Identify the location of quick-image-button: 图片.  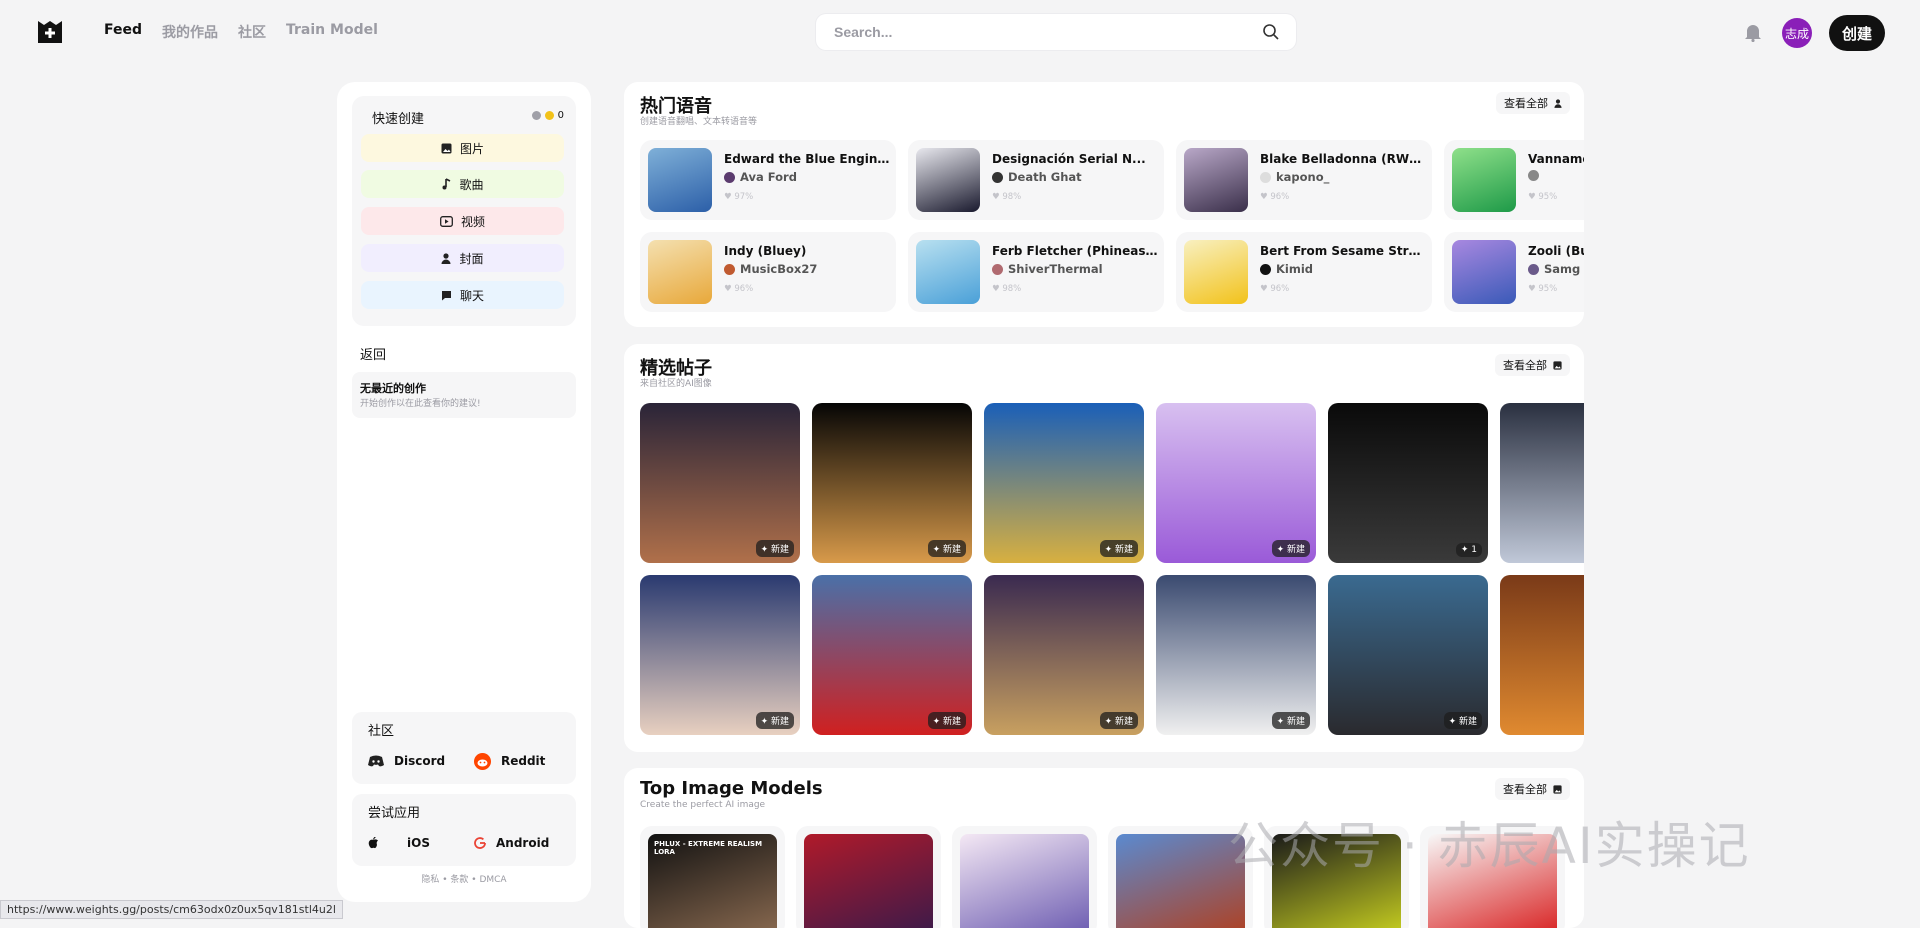
(462, 148).